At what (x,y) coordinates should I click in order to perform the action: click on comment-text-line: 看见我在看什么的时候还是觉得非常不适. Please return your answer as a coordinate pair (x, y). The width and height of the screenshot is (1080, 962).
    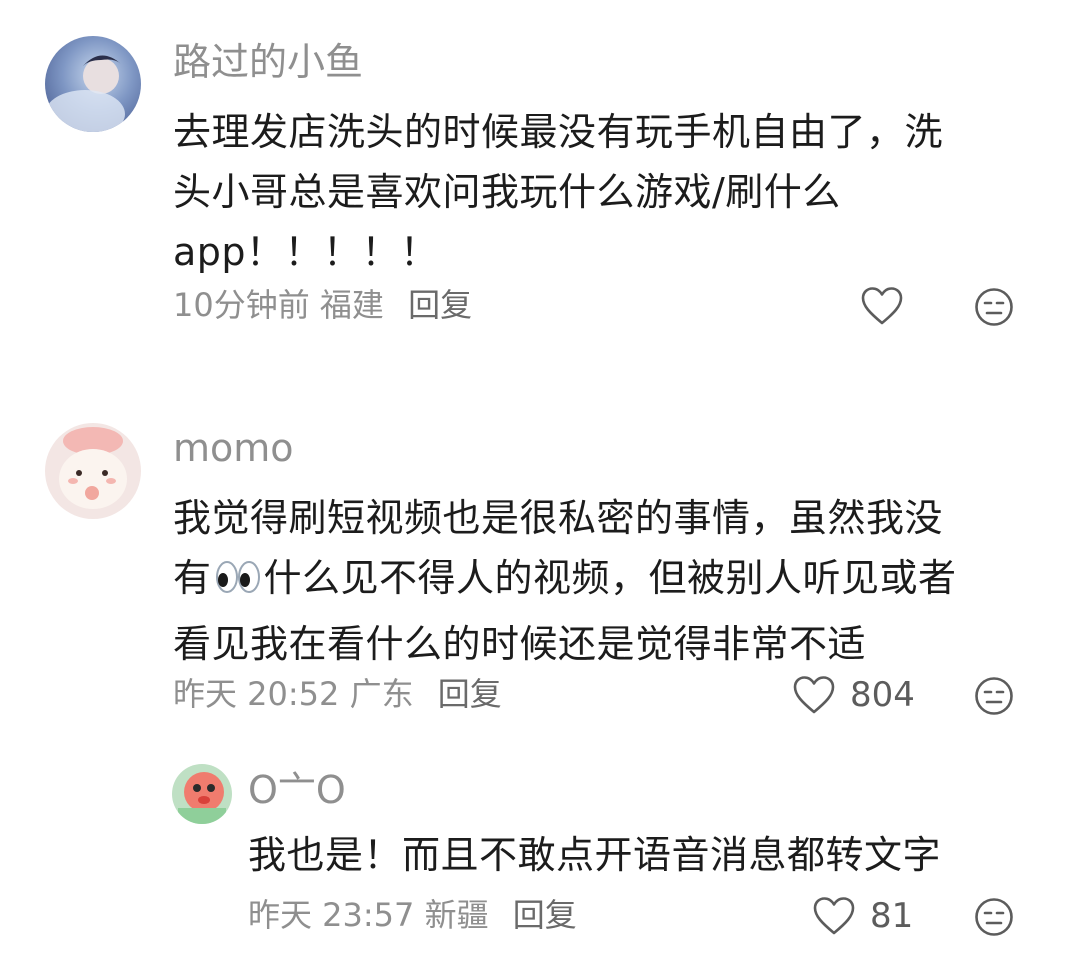
    Looking at the image, I should click on (520, 644).